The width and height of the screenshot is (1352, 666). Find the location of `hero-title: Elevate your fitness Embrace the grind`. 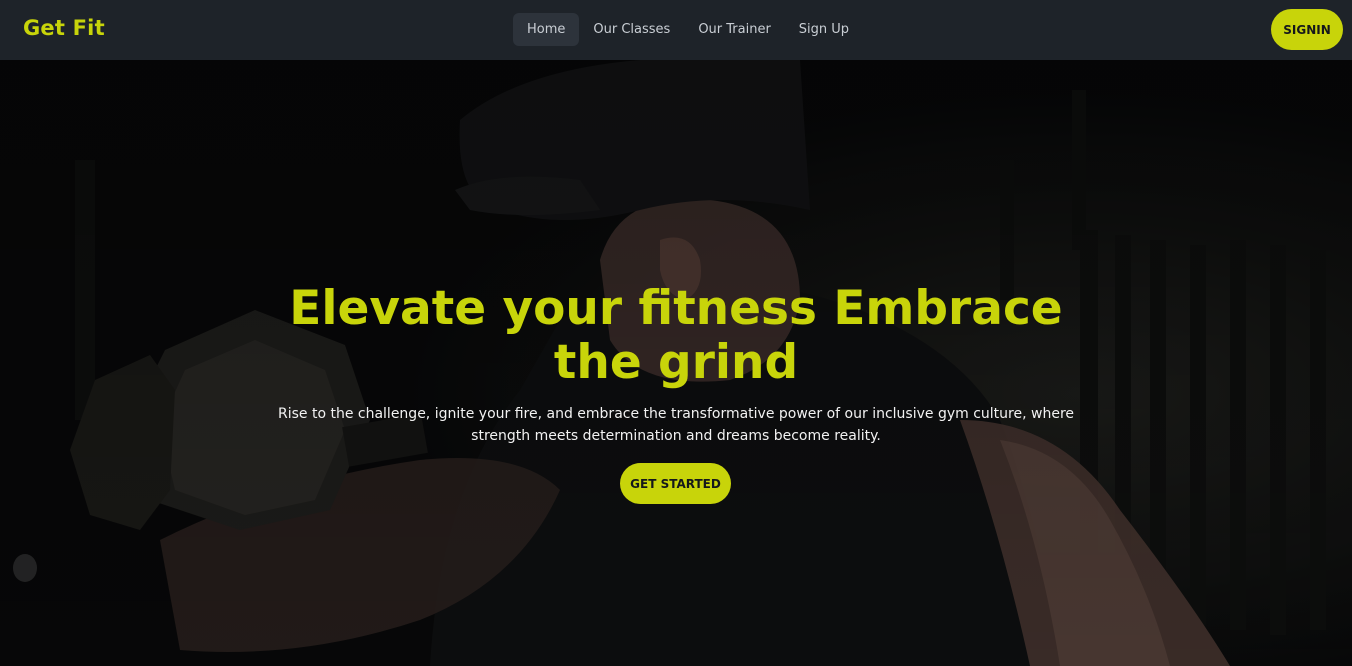

hero-title: Elevate your fitness Embrace the grind is located at coordinates (676, 335).